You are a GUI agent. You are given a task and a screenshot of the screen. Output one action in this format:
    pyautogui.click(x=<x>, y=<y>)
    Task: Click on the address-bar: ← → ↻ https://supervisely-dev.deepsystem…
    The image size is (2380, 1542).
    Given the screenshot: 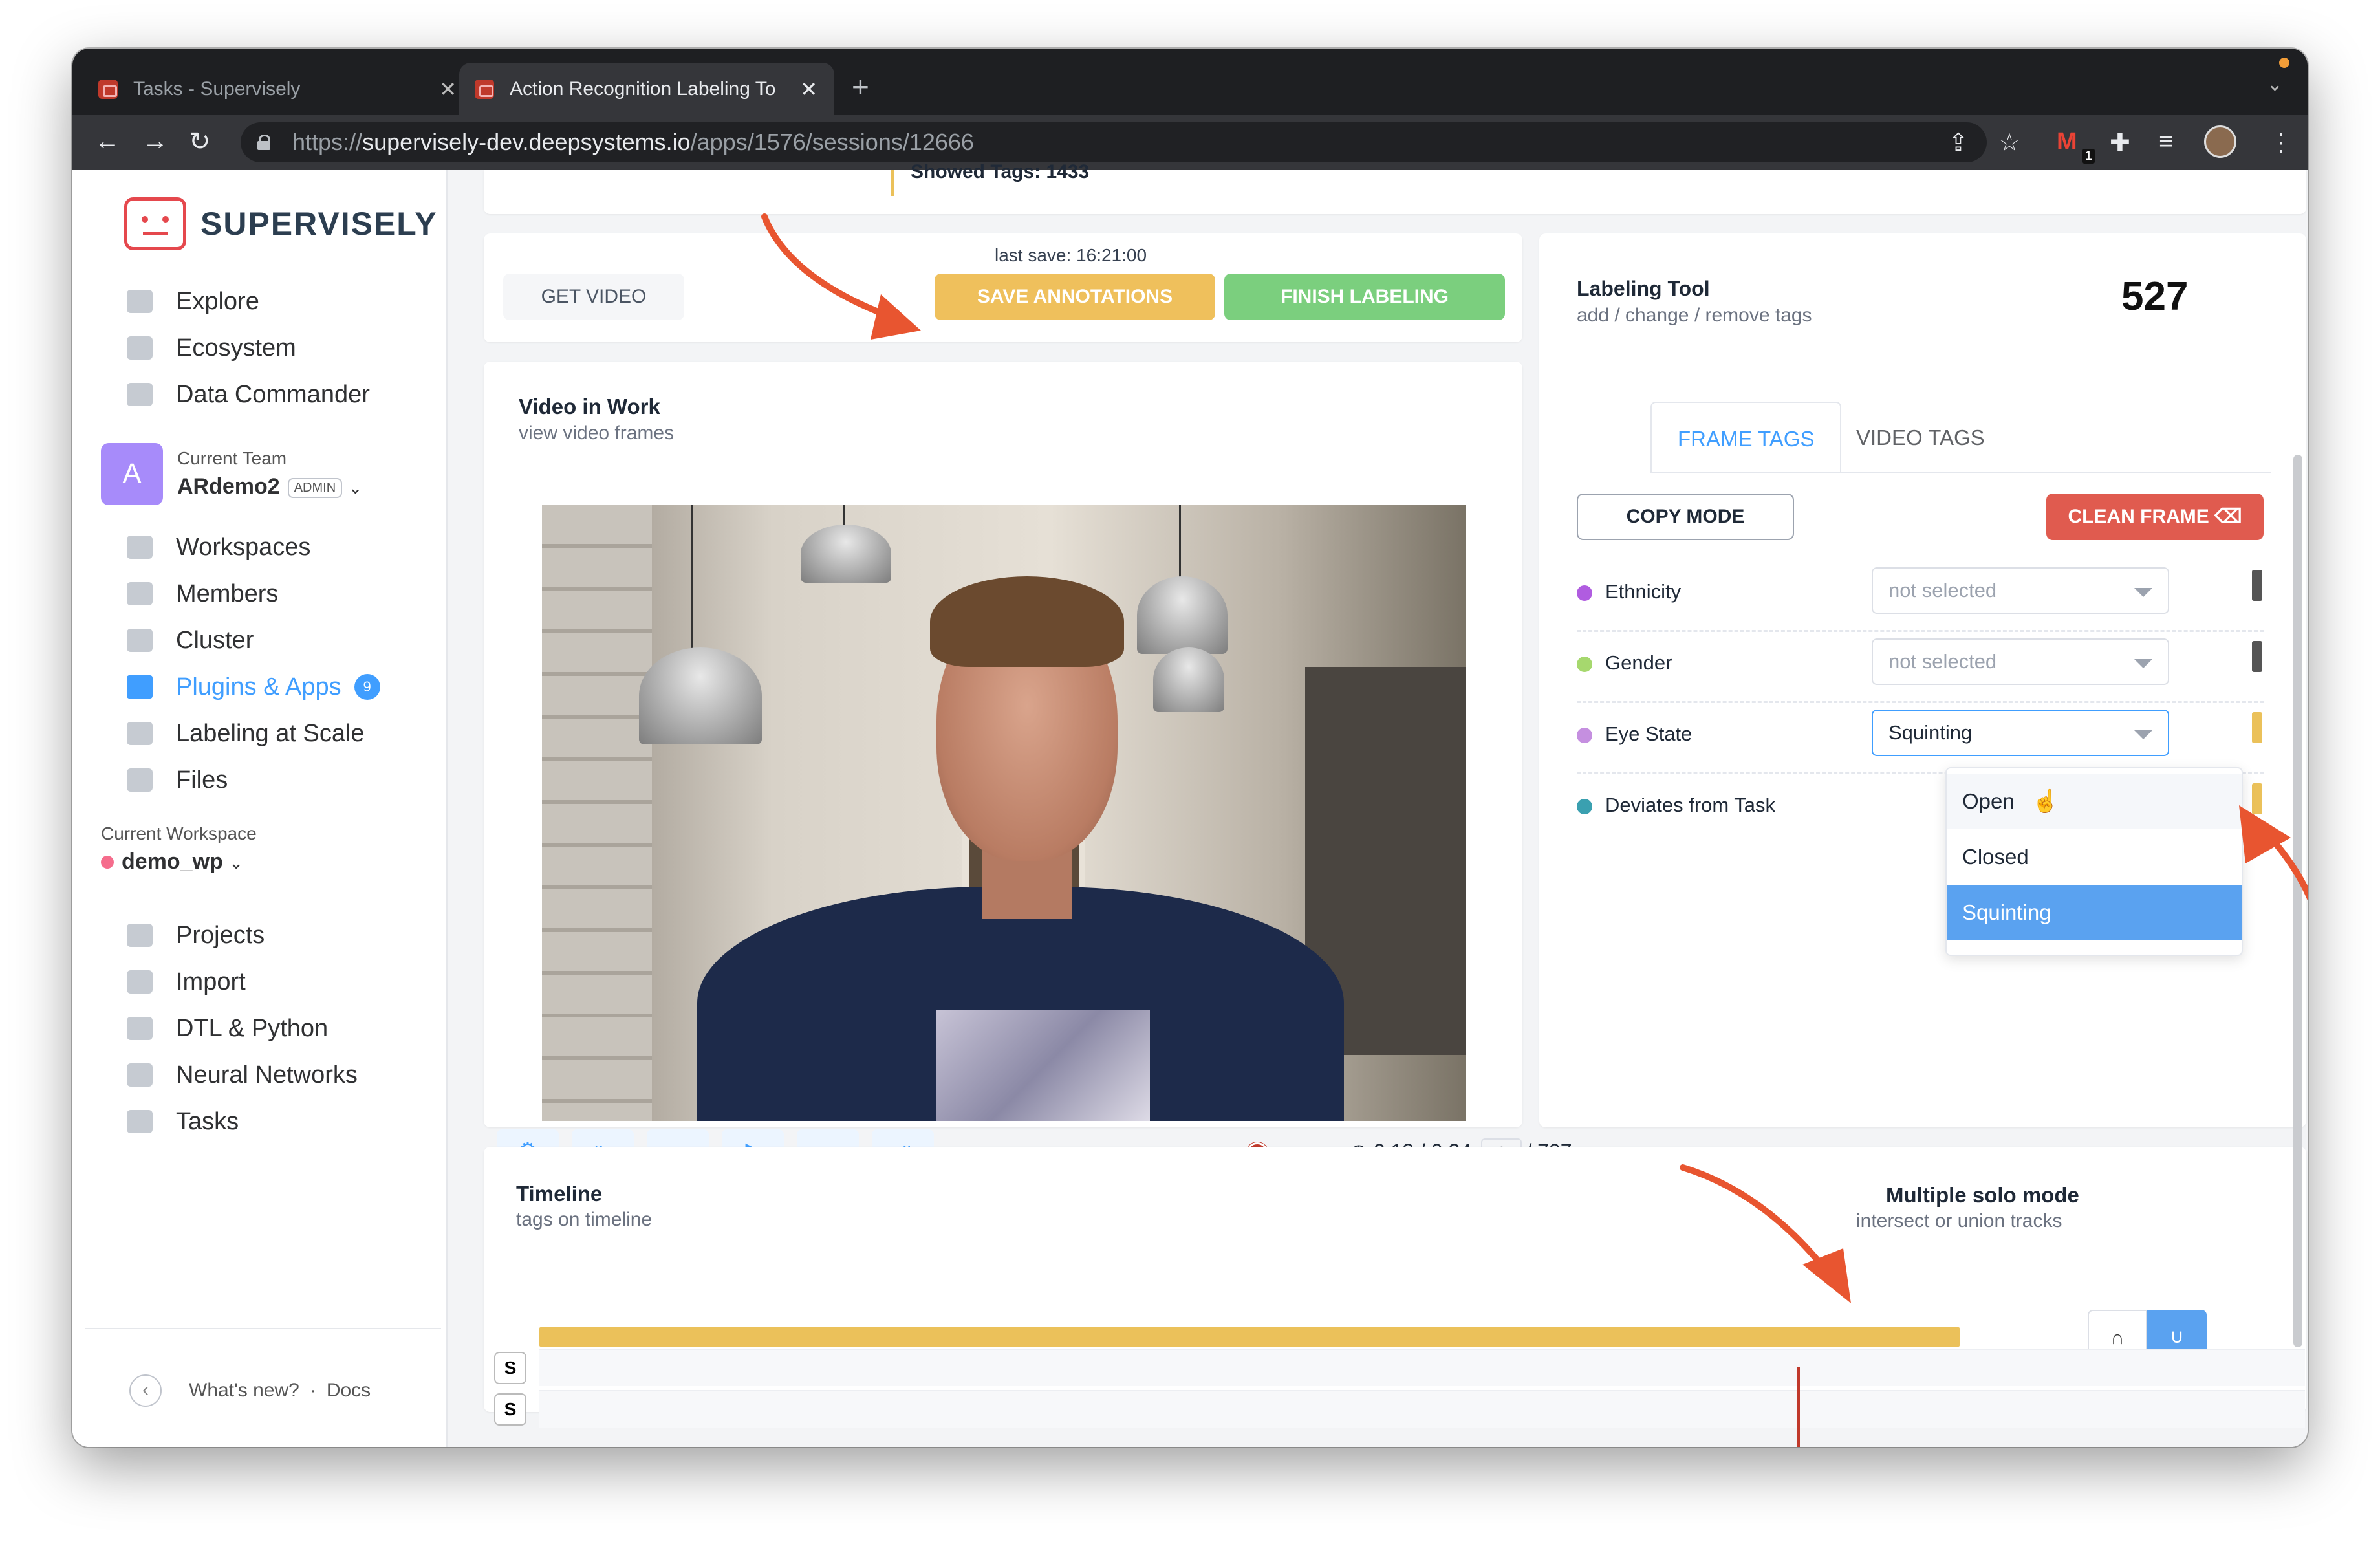 What is the action you would take?
    pyautogui.click(x=1190, y=142)
    